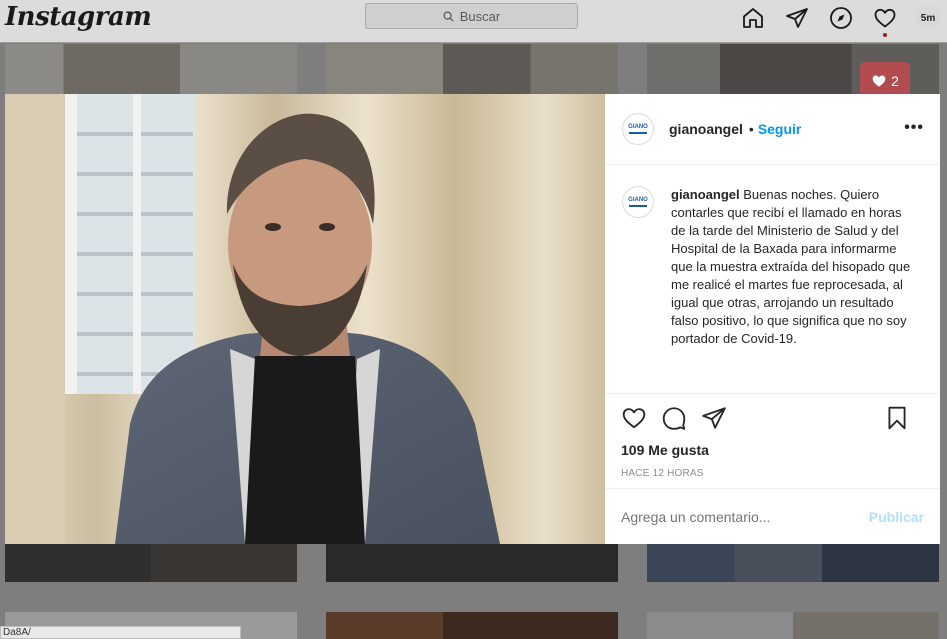  What do you see at coordinates (780, 129) in the screenshot?
I see `follow-button: Seguir` at bounding box center [780, 129].